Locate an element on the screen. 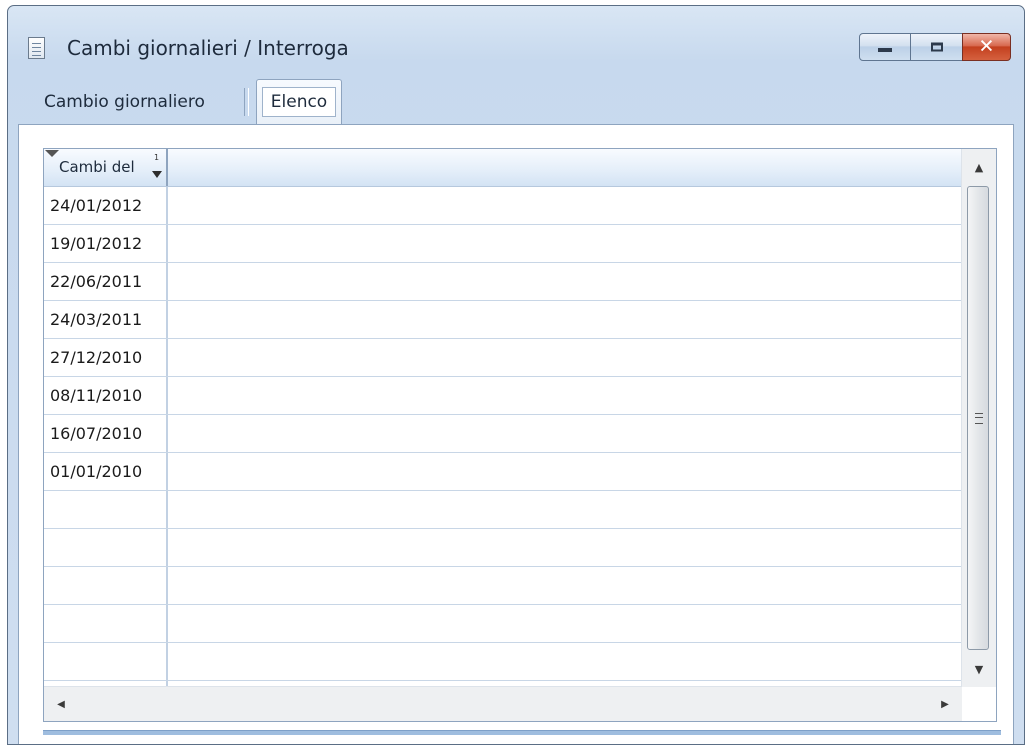 The height and width of the screenshot is (749, 1031). vertical-scroll-thumb is located at coordinates (978, 418).